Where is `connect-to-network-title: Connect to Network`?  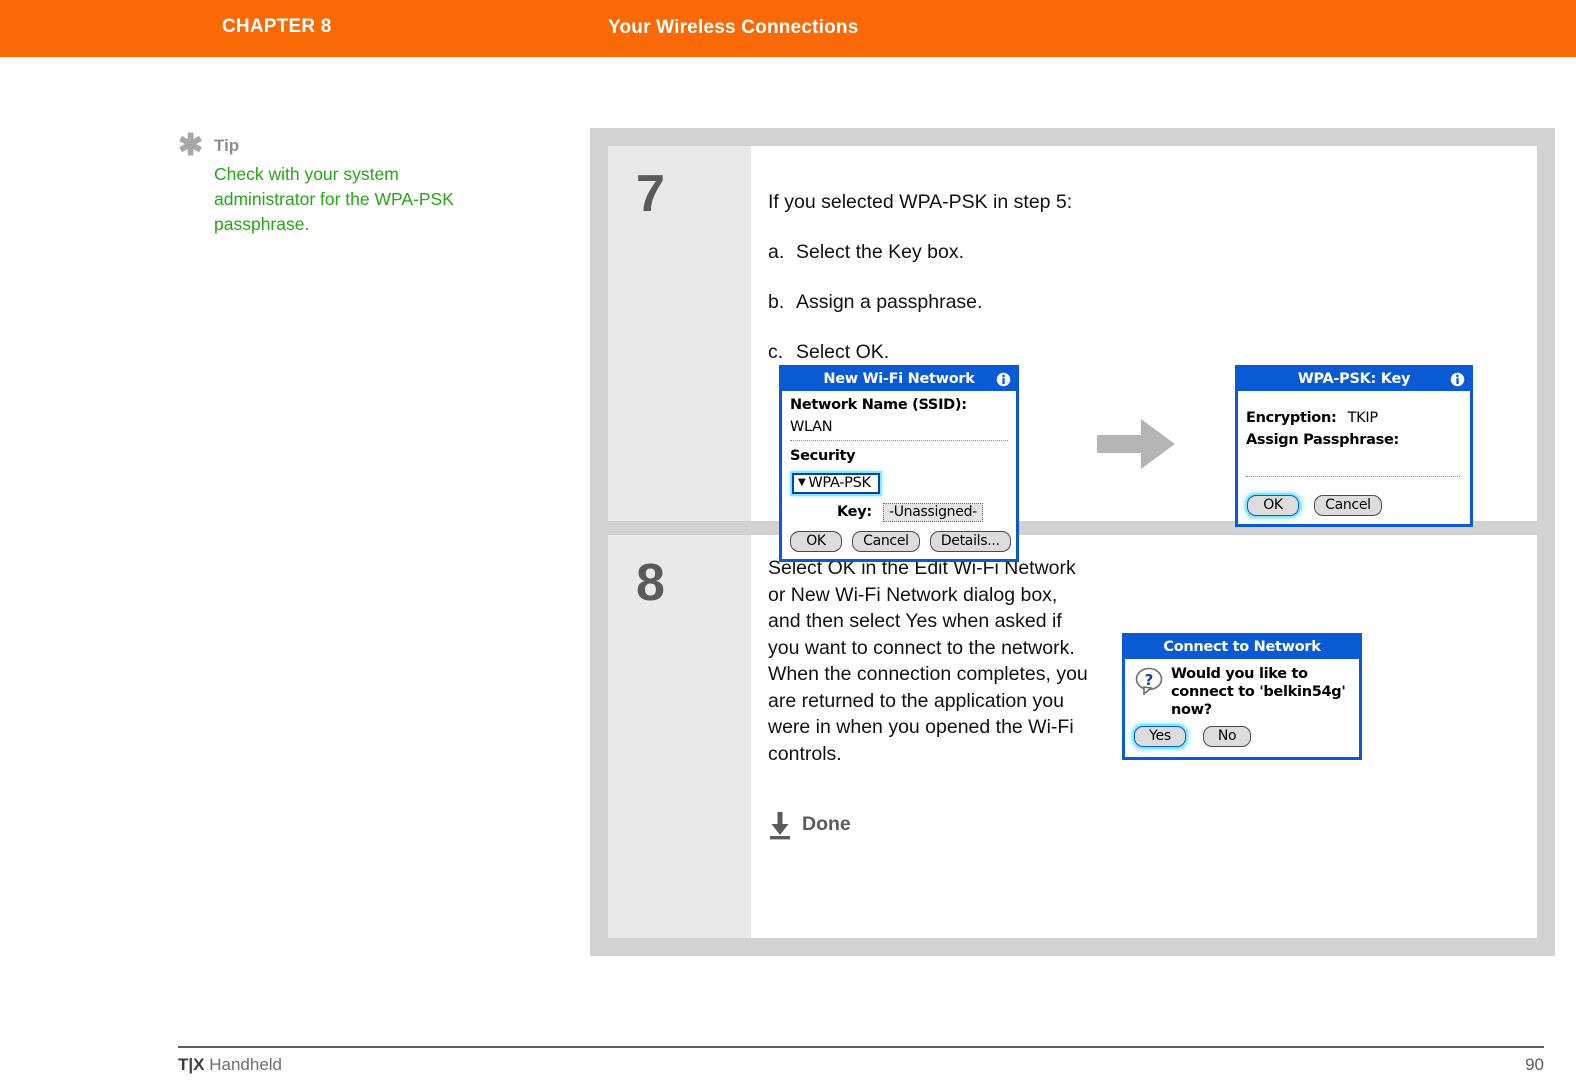
connect-to-network-title: Connect to Network is located at coordinates (1242, 647).